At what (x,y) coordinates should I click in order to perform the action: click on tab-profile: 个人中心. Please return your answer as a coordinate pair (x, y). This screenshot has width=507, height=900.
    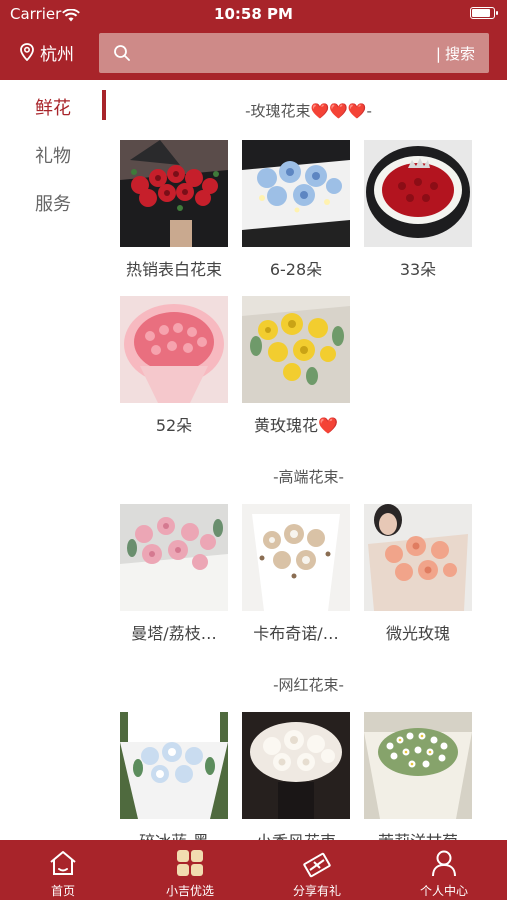
    Looking at the image, I should click on (444, 870).